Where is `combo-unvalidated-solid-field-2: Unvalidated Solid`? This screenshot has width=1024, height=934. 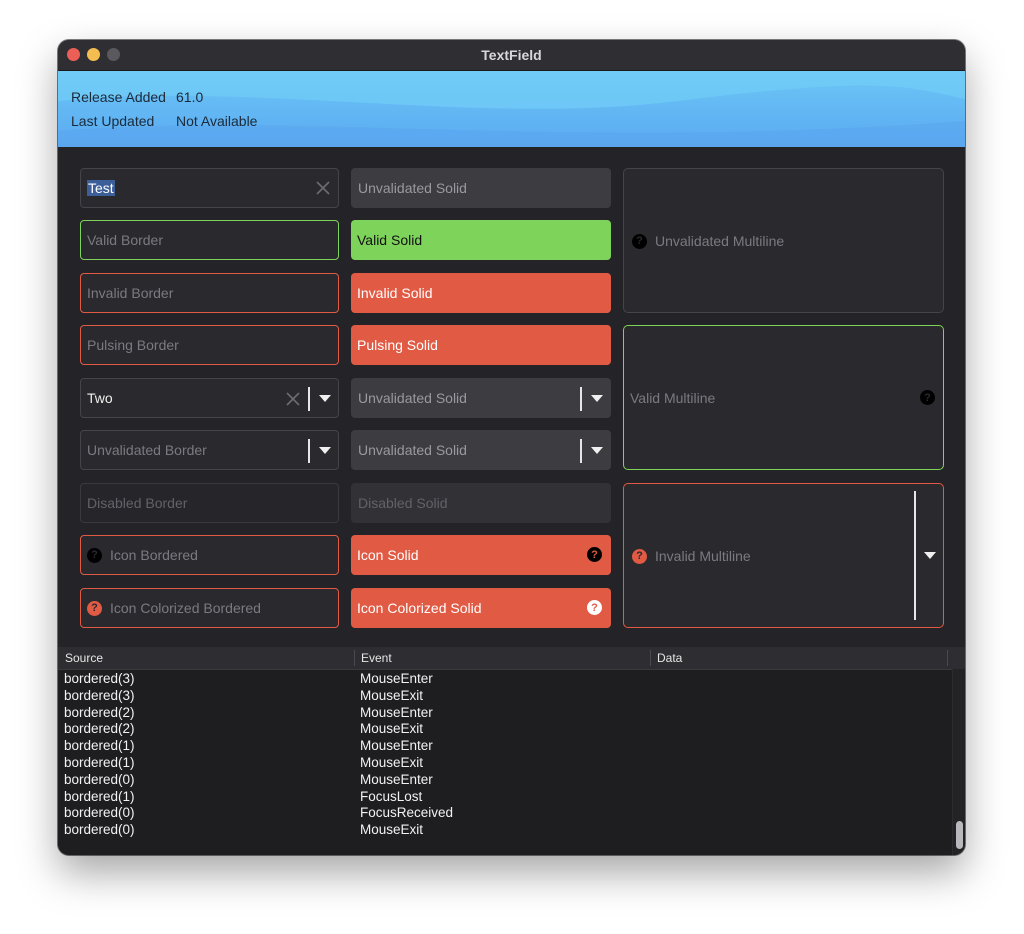
combo-unvalidated-solid-field-2: Unvalidated Solid is located at coordinates (481, 450).